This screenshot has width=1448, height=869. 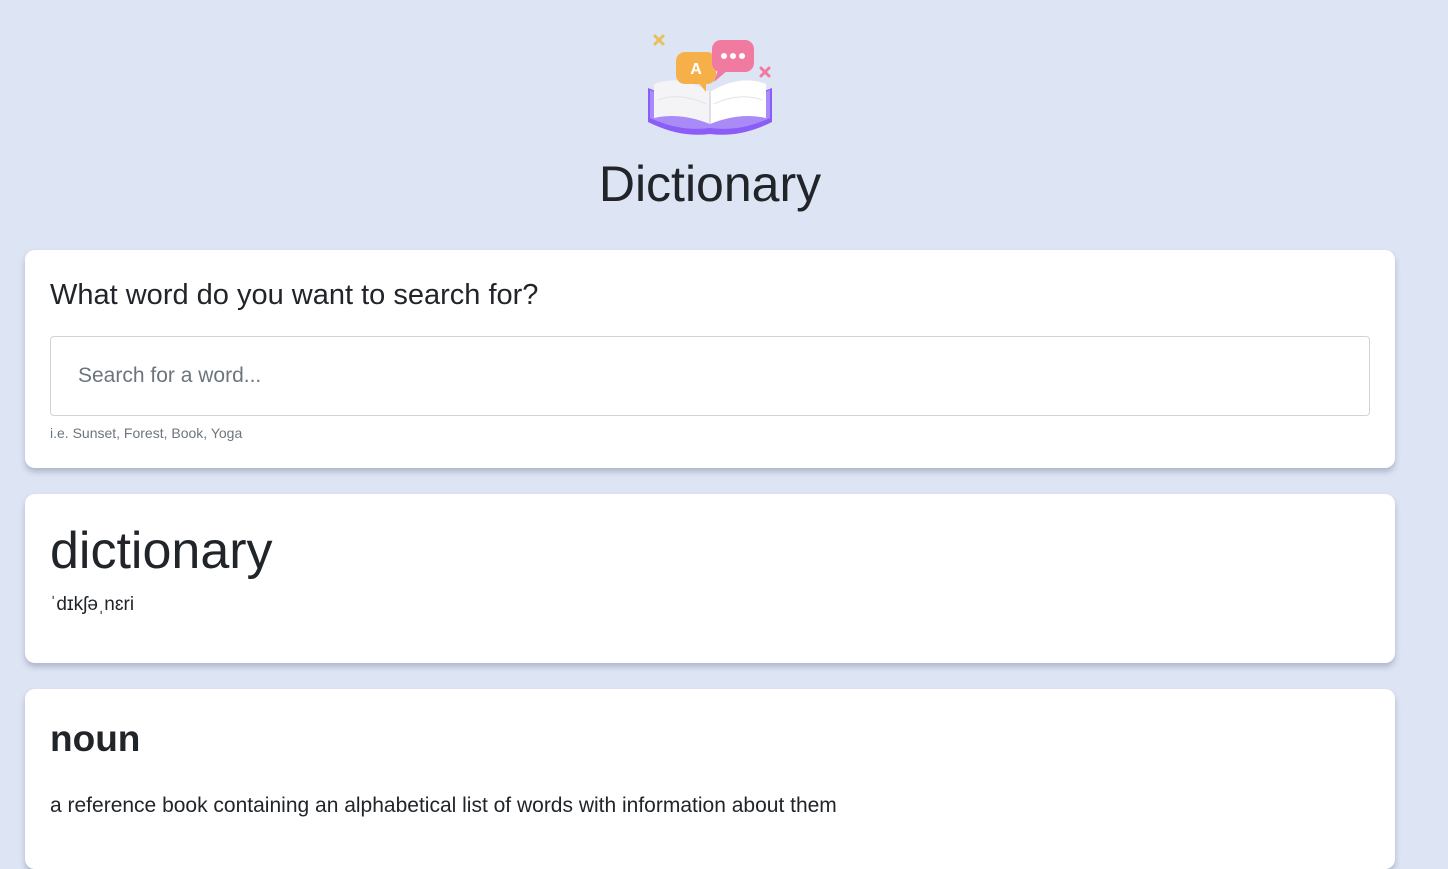 I want to click on word-title: dictionary, so click(x=161, y=551).